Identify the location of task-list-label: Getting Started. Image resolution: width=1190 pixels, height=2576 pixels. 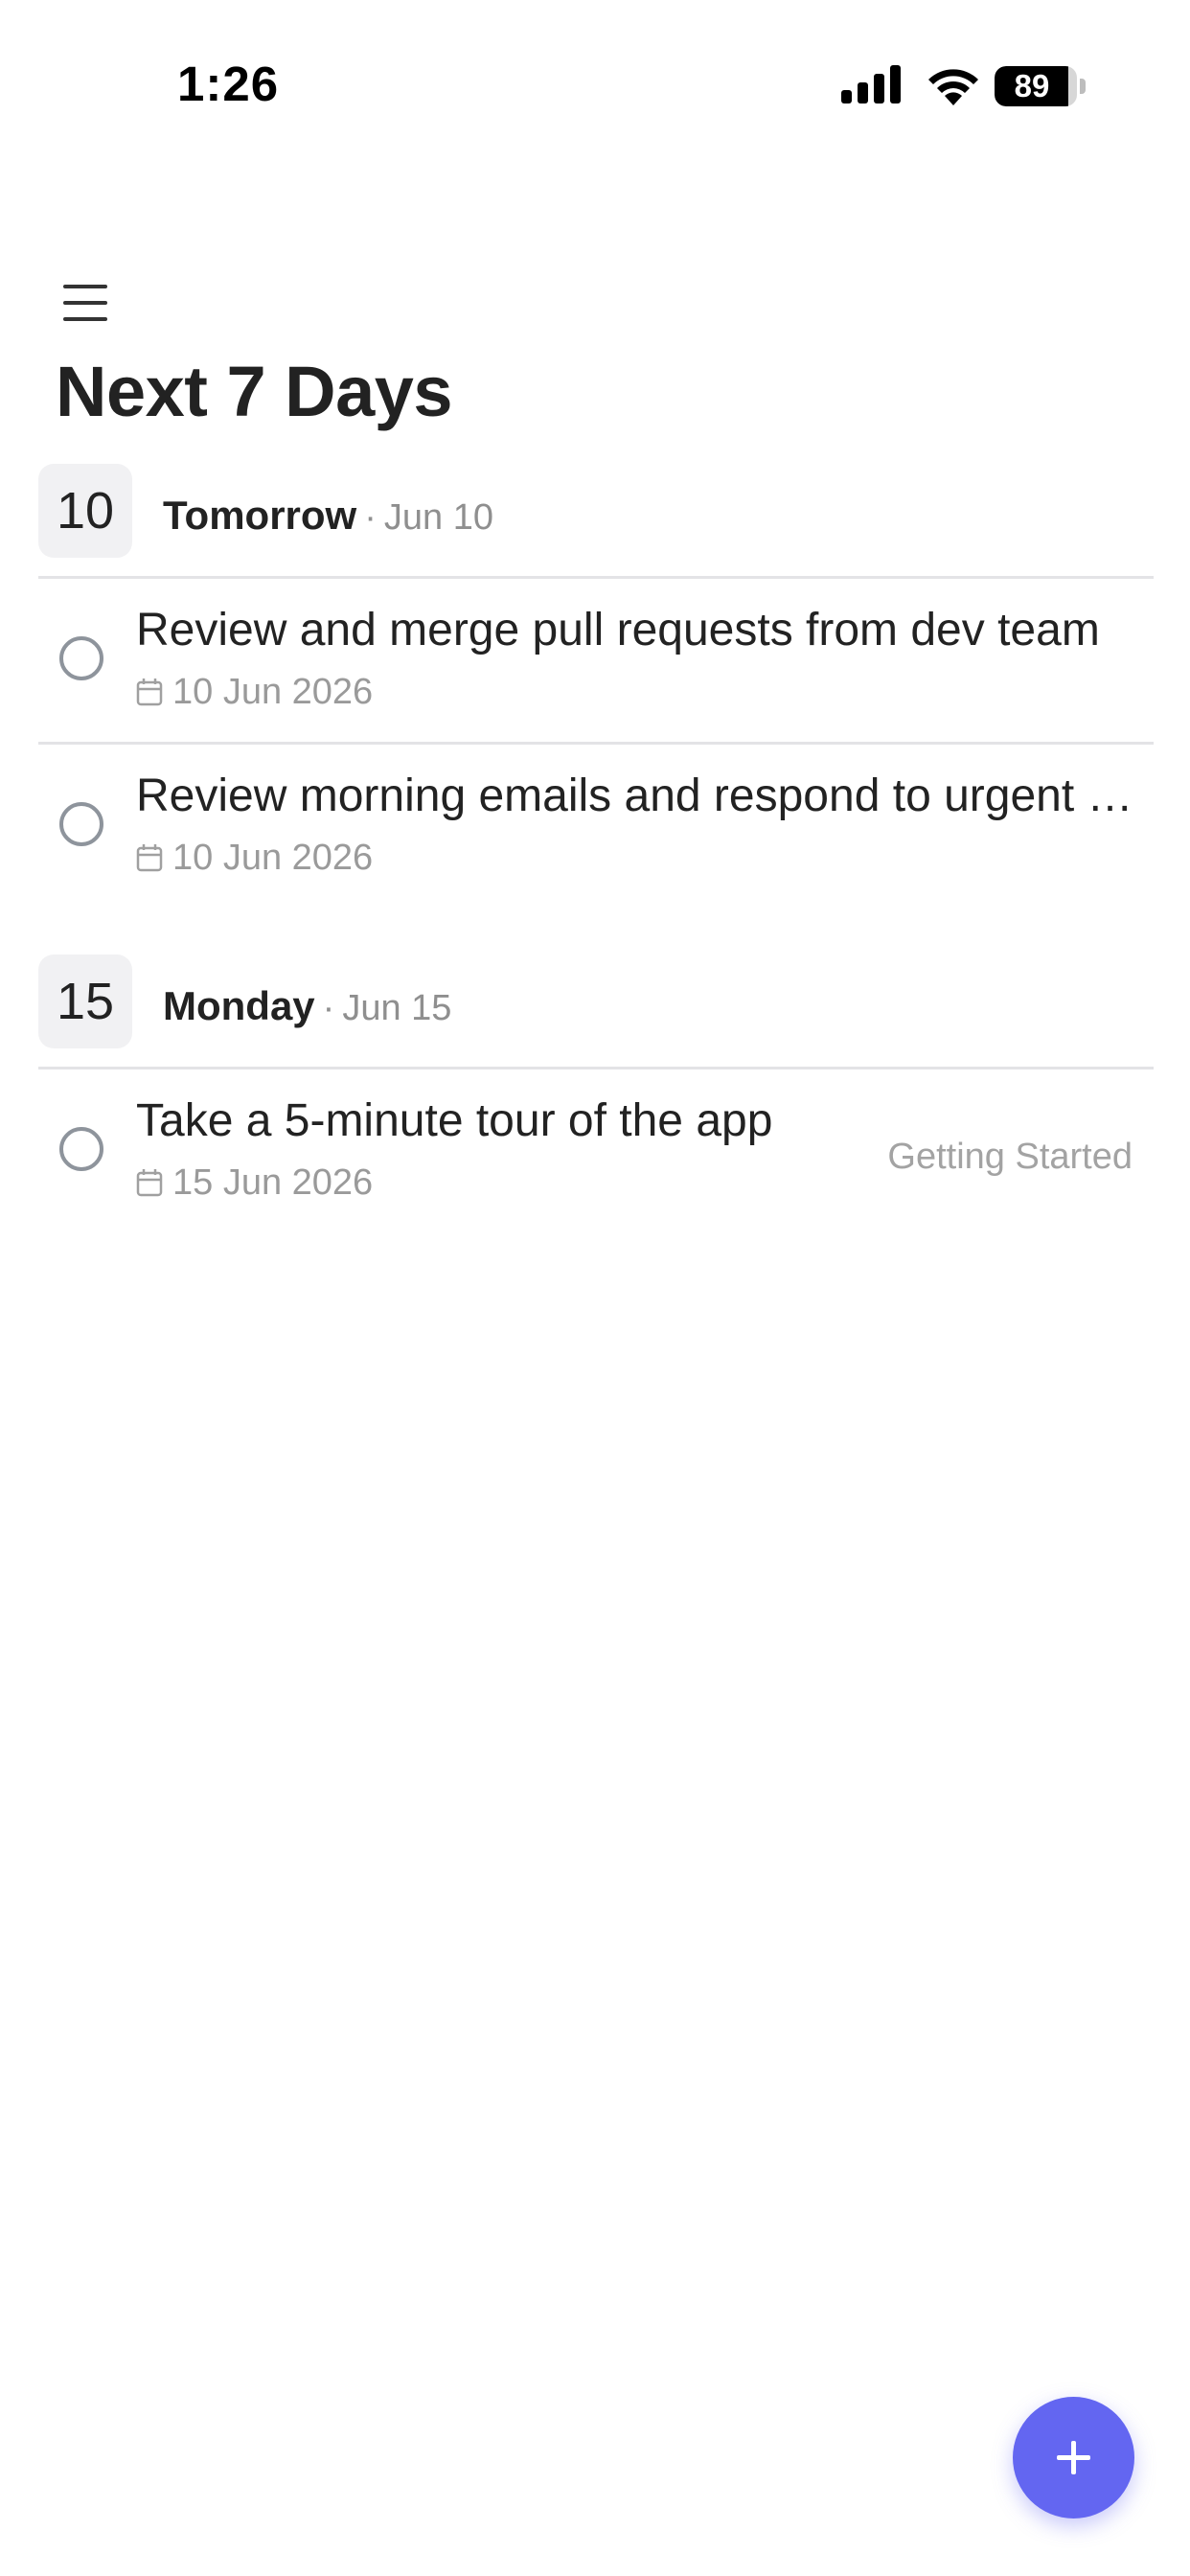
(1010, 1157).